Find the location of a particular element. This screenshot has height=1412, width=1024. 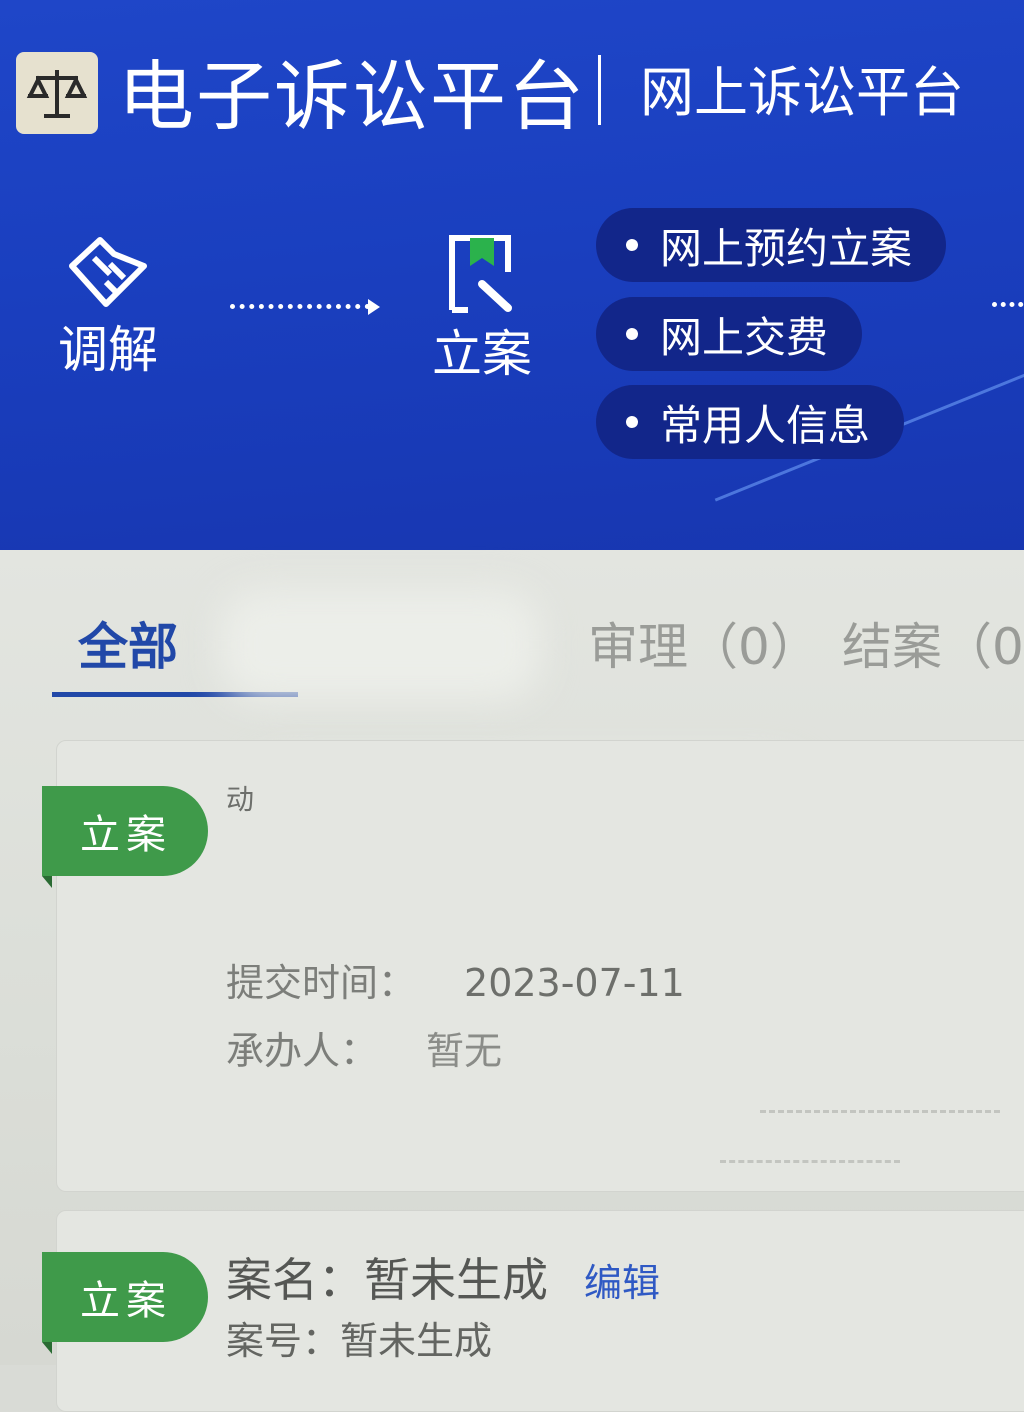

case-name-value: 暂未生成 is located at coordinates (456, 1280).